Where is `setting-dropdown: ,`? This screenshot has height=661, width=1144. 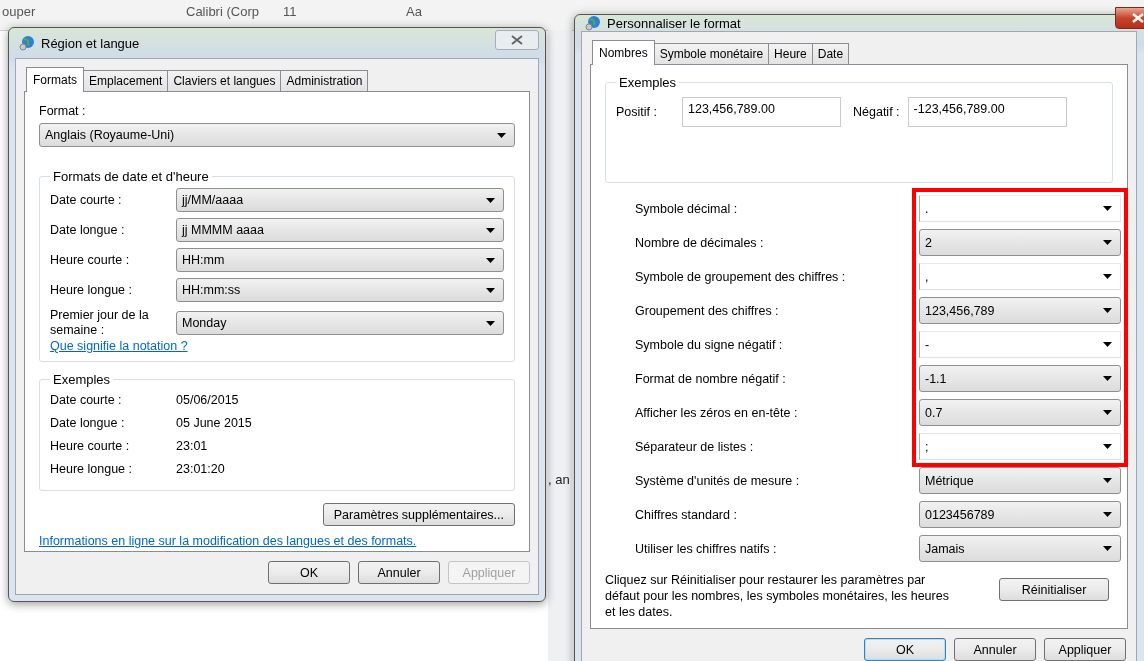 setting-dropdown: , is located at coordinates (1020, 276).